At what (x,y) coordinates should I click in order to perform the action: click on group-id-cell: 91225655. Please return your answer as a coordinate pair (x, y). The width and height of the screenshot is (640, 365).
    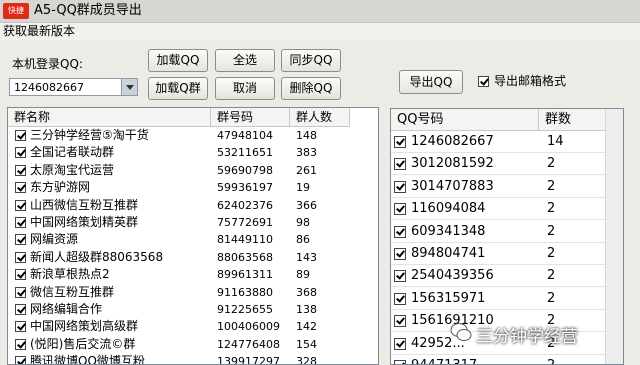
    Looking at the image, I should click on (245, 309).